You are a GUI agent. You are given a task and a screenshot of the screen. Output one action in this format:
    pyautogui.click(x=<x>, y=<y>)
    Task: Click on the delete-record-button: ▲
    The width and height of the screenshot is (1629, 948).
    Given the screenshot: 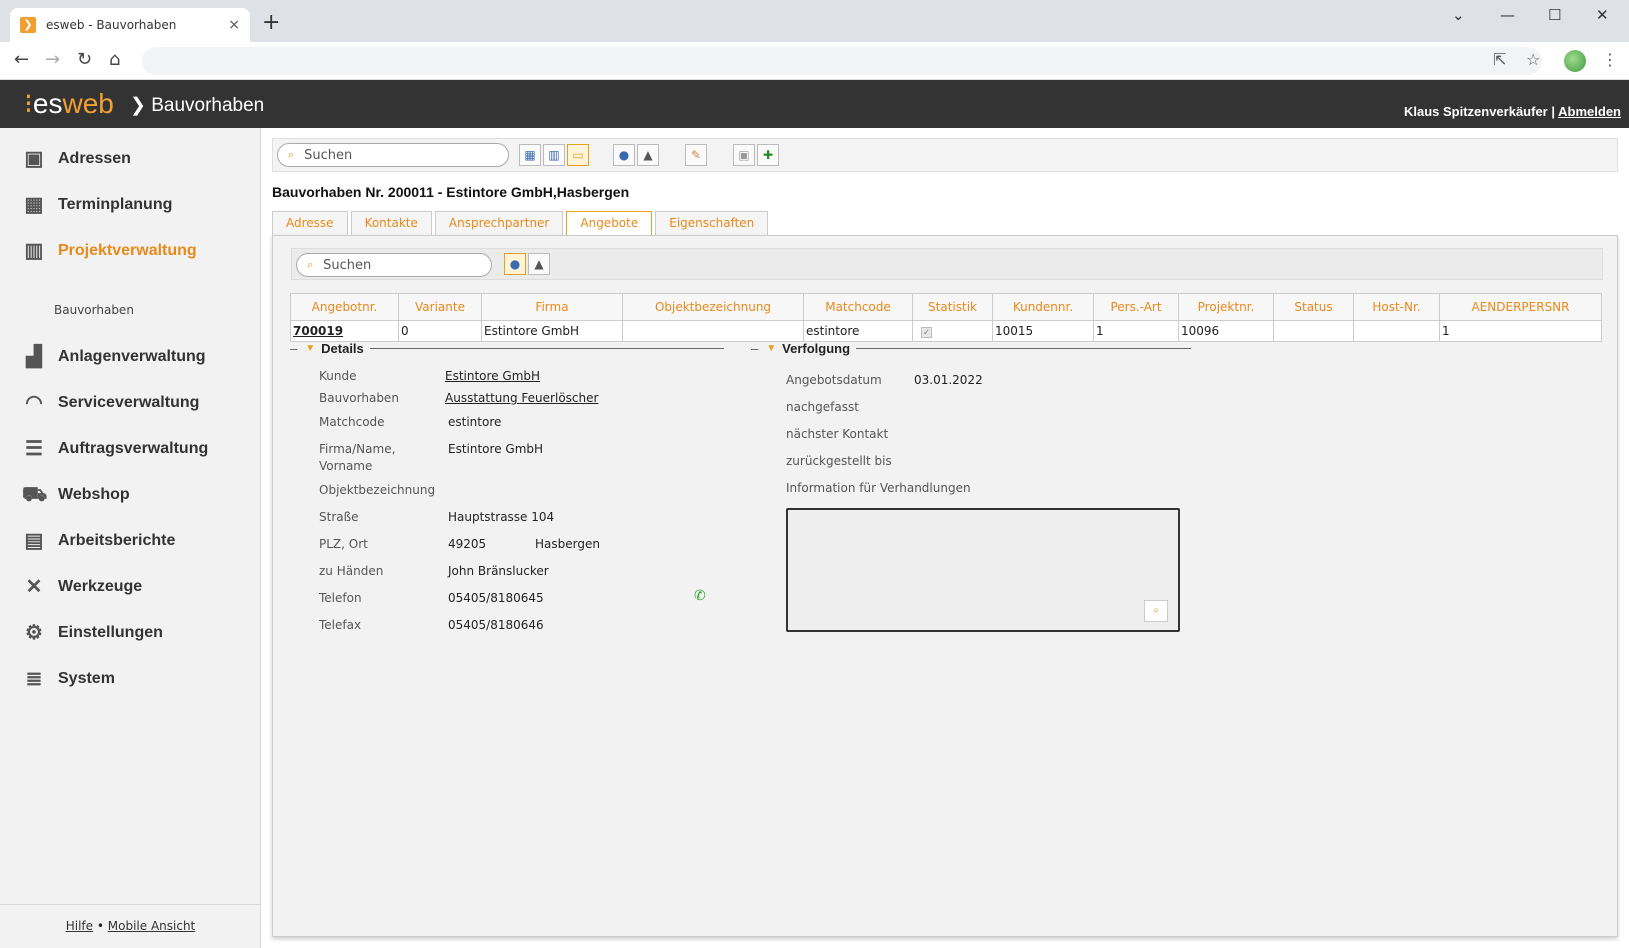 What is the action you would take?
    pyautogui.click(x=648, y=155)
    